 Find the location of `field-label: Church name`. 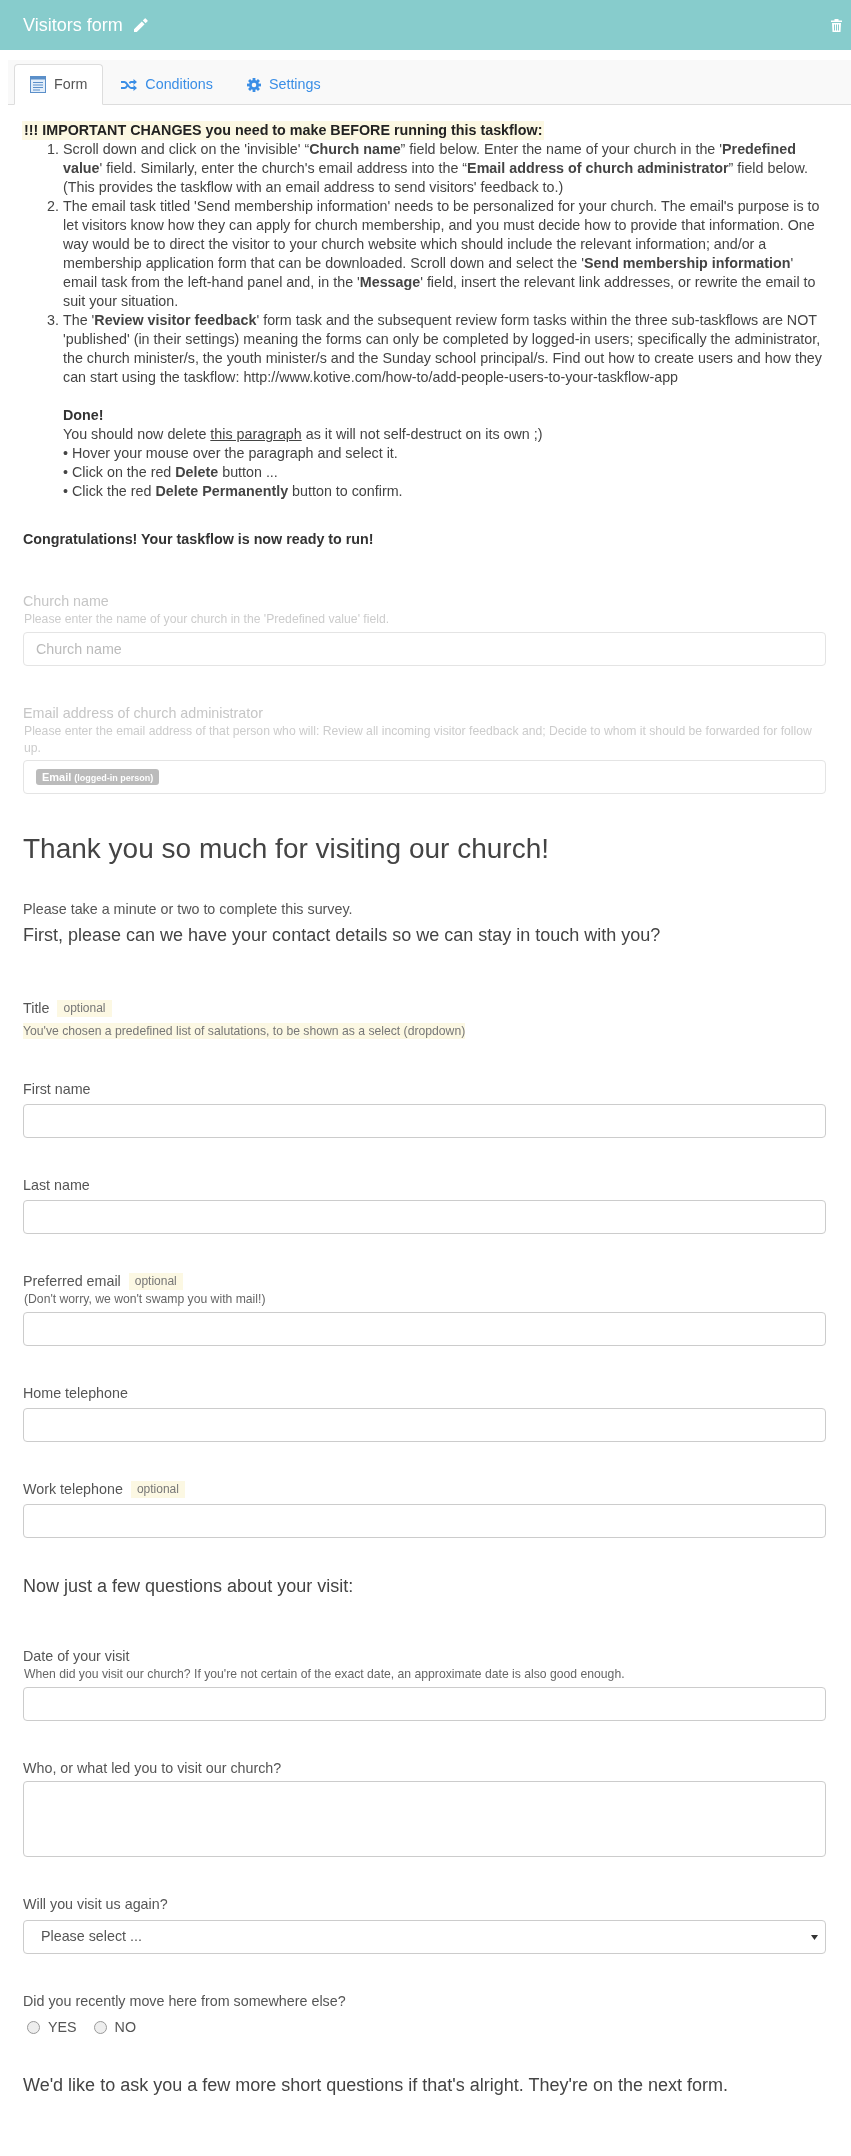

field-label: Church name is located at coordinates (66, 601).